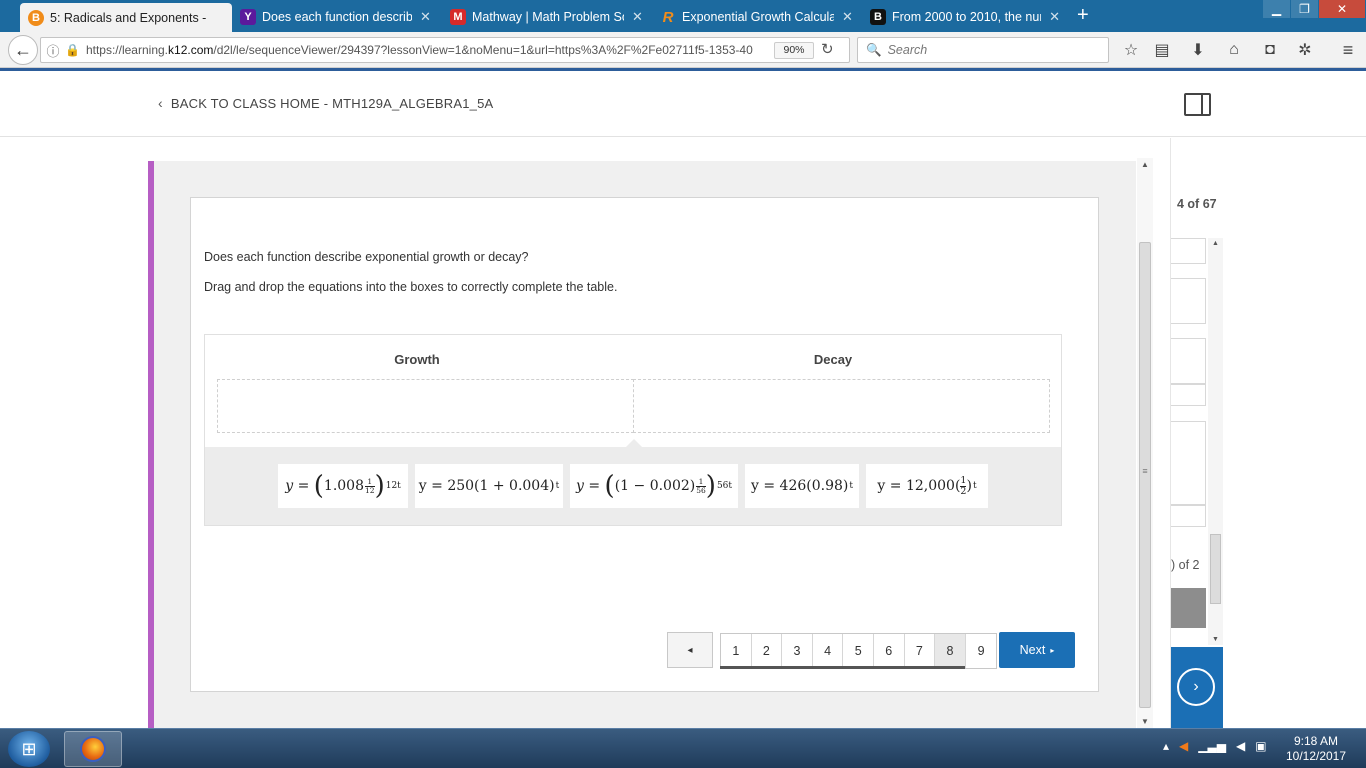 This screenshot has height=768, width=1366. What do you see at coordinates (1188, 608) in the screenshot?
I see `panel-gray-block` at bounding box center [1188, 608].